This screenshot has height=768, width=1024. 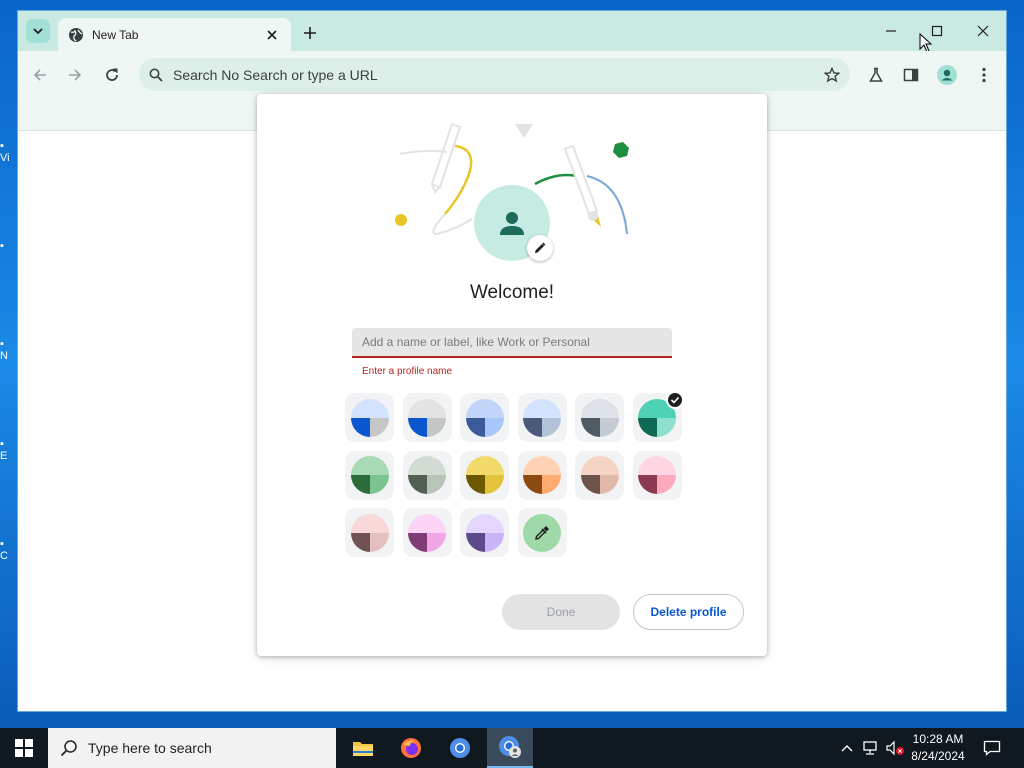 I want to click on taskbar-firefox, so click(x=411, y=748).